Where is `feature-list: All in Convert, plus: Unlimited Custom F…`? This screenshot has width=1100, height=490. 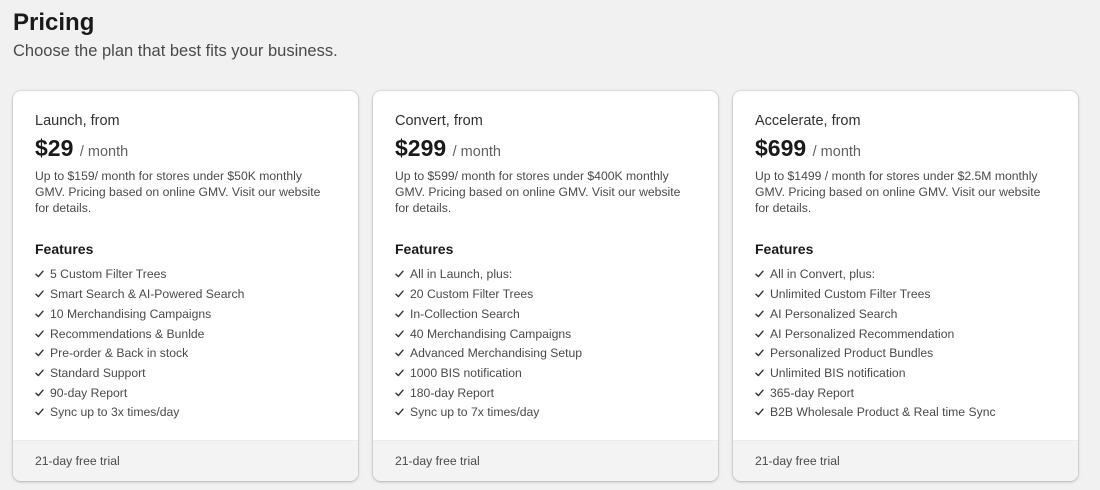
feature-list: All in Convert, plus: Unlimited Custom F… is located at coordinates (905, 344).